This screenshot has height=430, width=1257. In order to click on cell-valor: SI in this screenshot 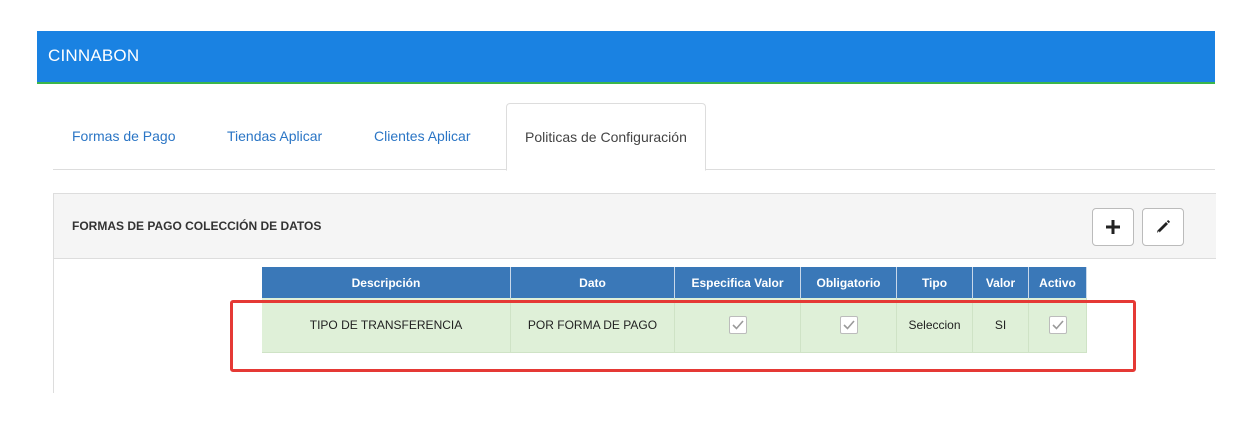, I will do `click(1000, 325)`.